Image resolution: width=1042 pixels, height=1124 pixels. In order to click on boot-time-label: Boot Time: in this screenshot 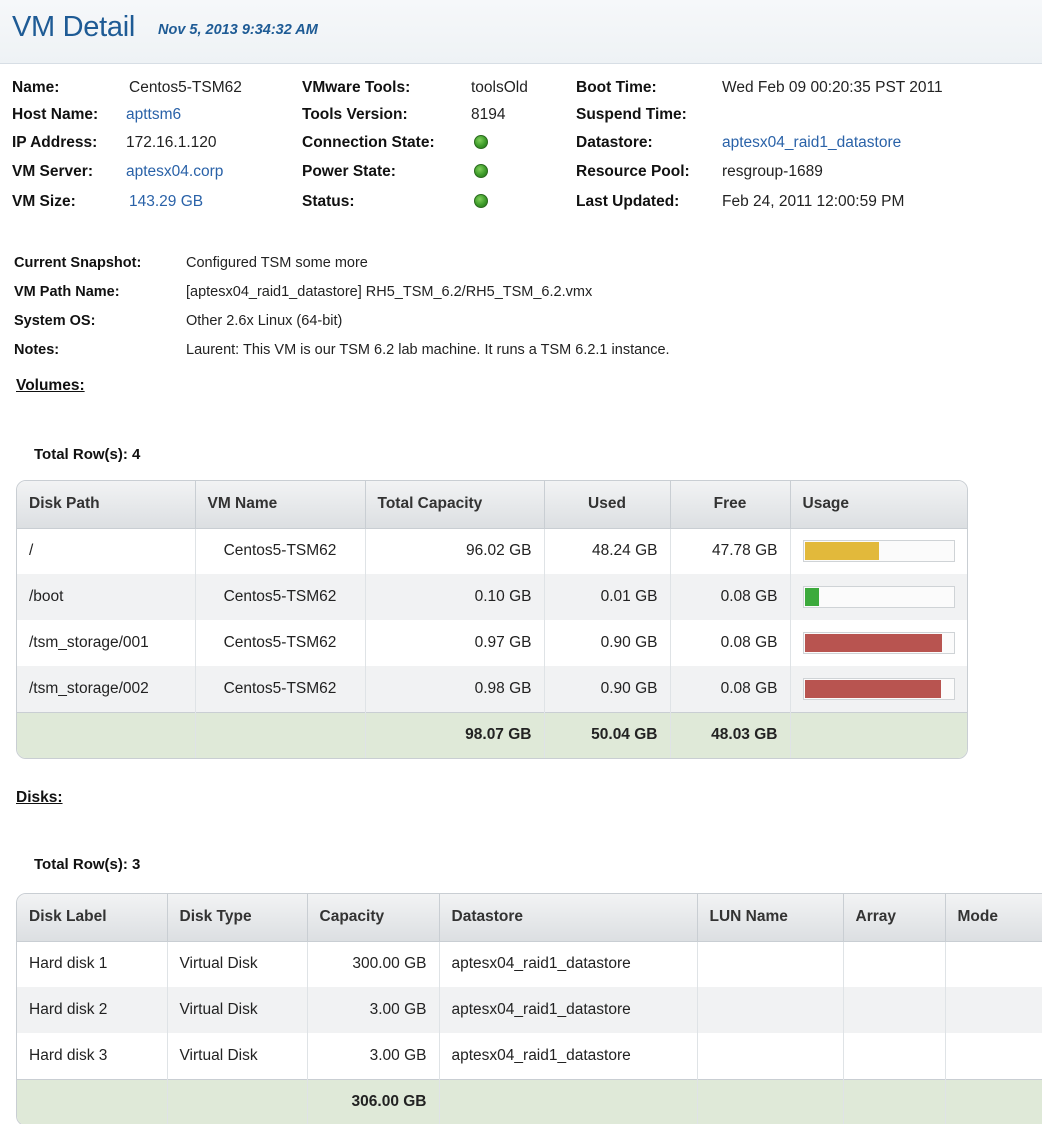, I will do `click(616, 87)`.